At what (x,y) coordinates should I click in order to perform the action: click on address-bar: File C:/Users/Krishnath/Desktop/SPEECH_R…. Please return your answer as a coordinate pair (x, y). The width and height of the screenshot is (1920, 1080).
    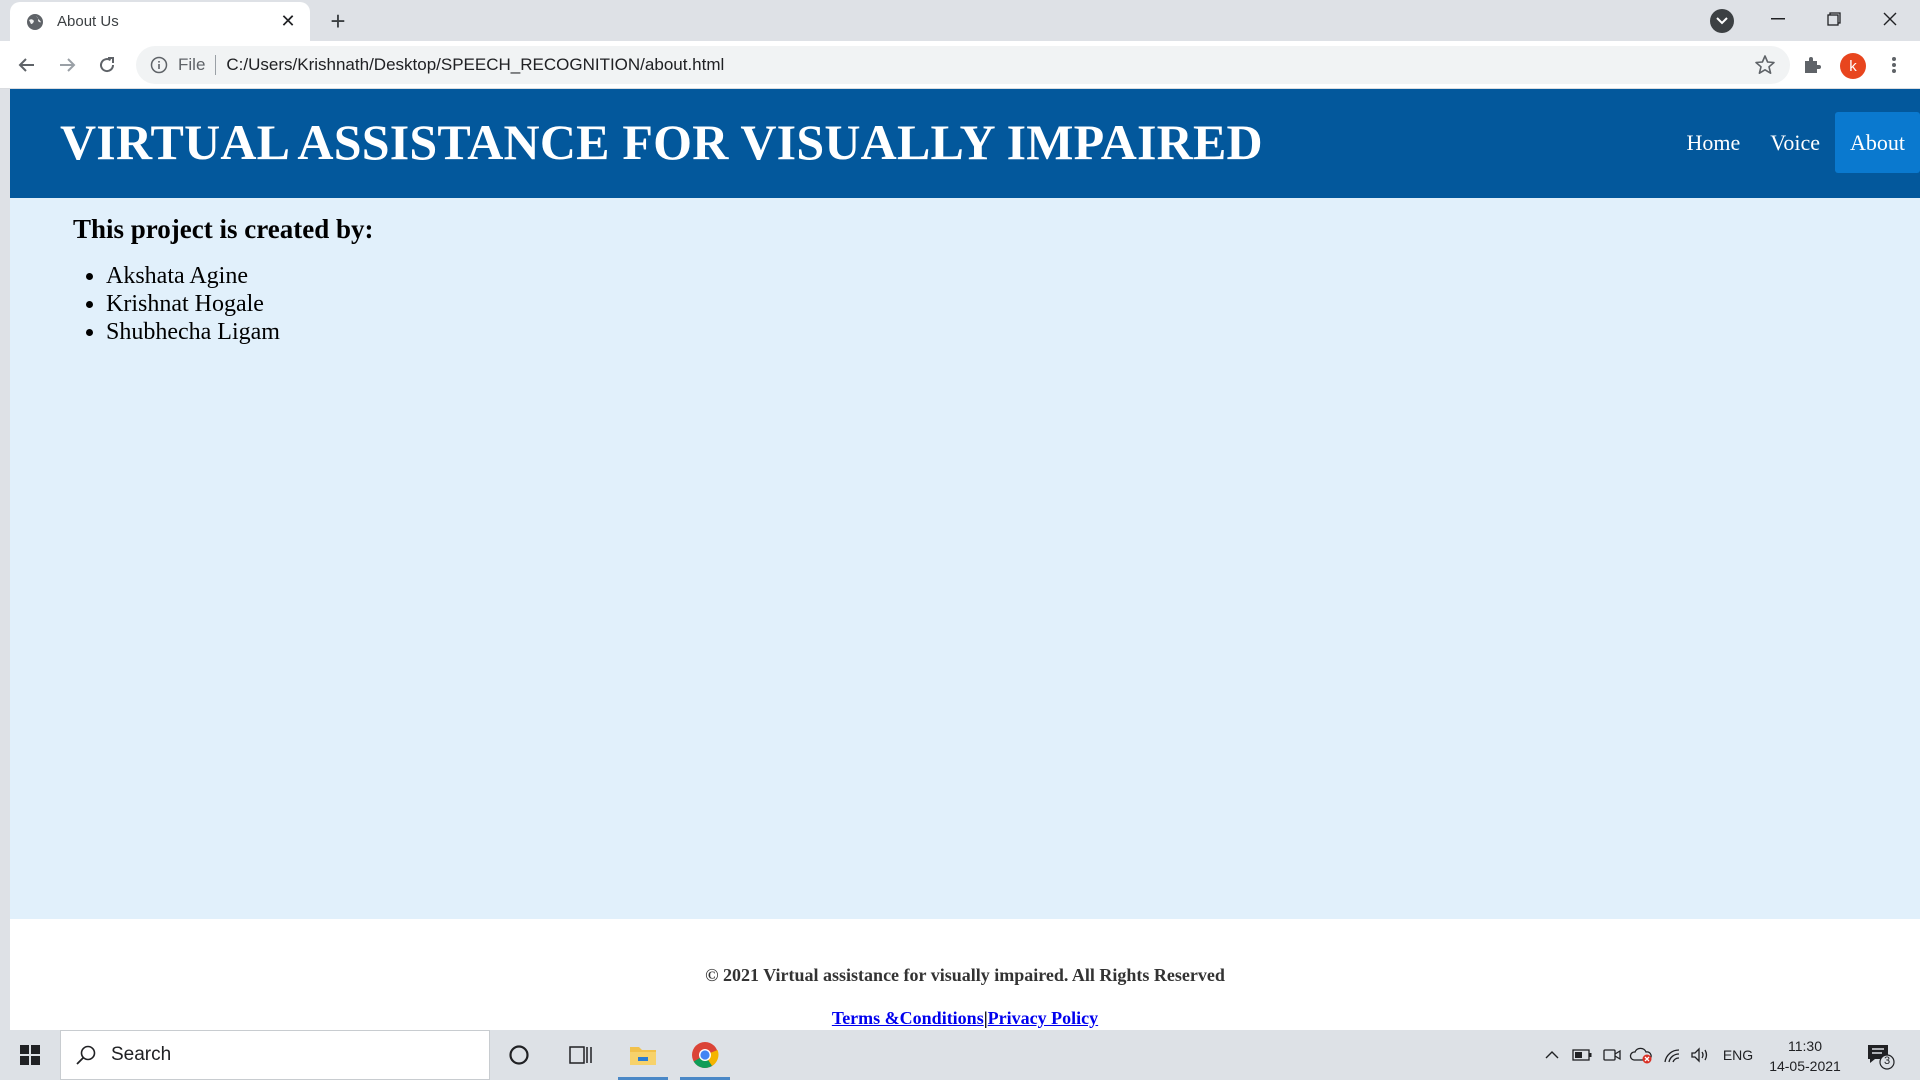
    Looking at the image, I should click on (963, 65).